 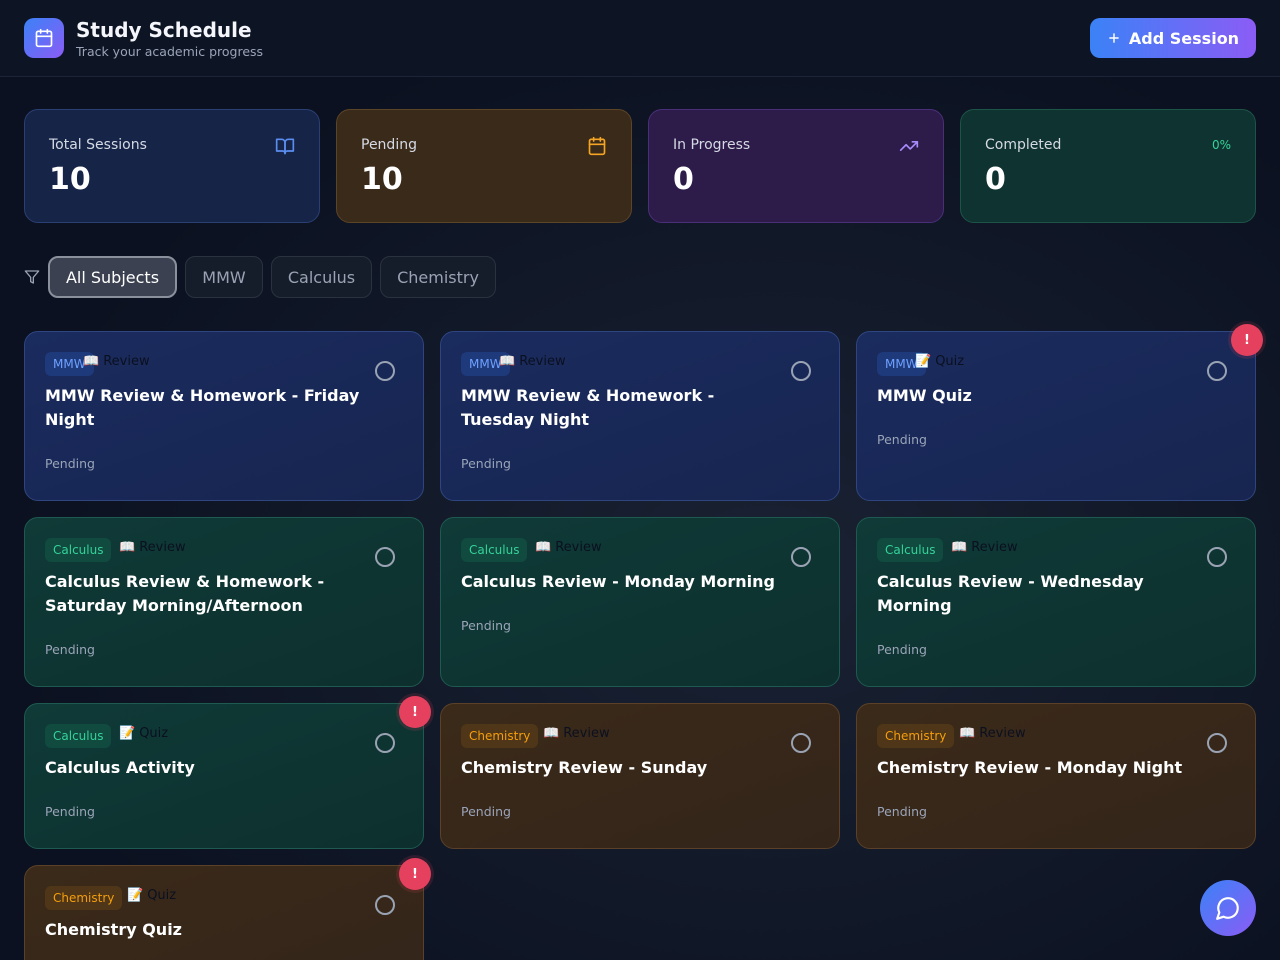 I want to click on session-card: MMW 📝 Quiz MMW Quiz Pending, so click(x=1056, y=416).